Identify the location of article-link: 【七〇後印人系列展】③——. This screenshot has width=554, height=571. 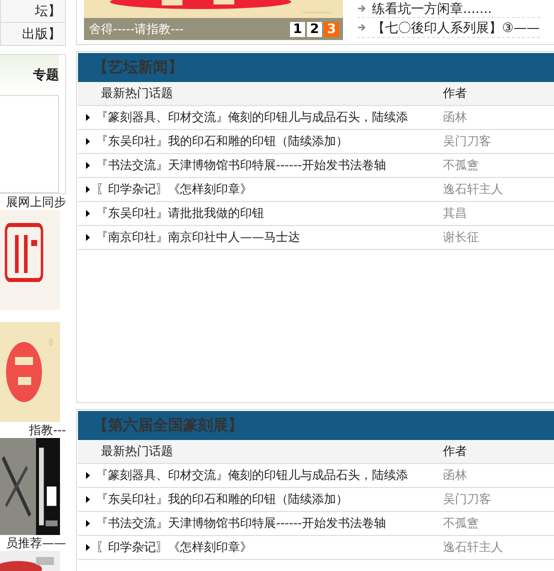
(456, 27).